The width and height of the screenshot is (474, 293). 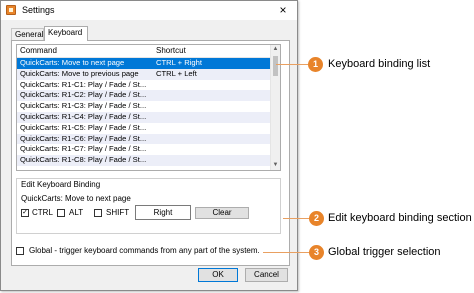 What do you see at coordinates (66, 33) in the screenshot?
I see `tab-keyboard: Keyboard` at bounding box center [66, 33].